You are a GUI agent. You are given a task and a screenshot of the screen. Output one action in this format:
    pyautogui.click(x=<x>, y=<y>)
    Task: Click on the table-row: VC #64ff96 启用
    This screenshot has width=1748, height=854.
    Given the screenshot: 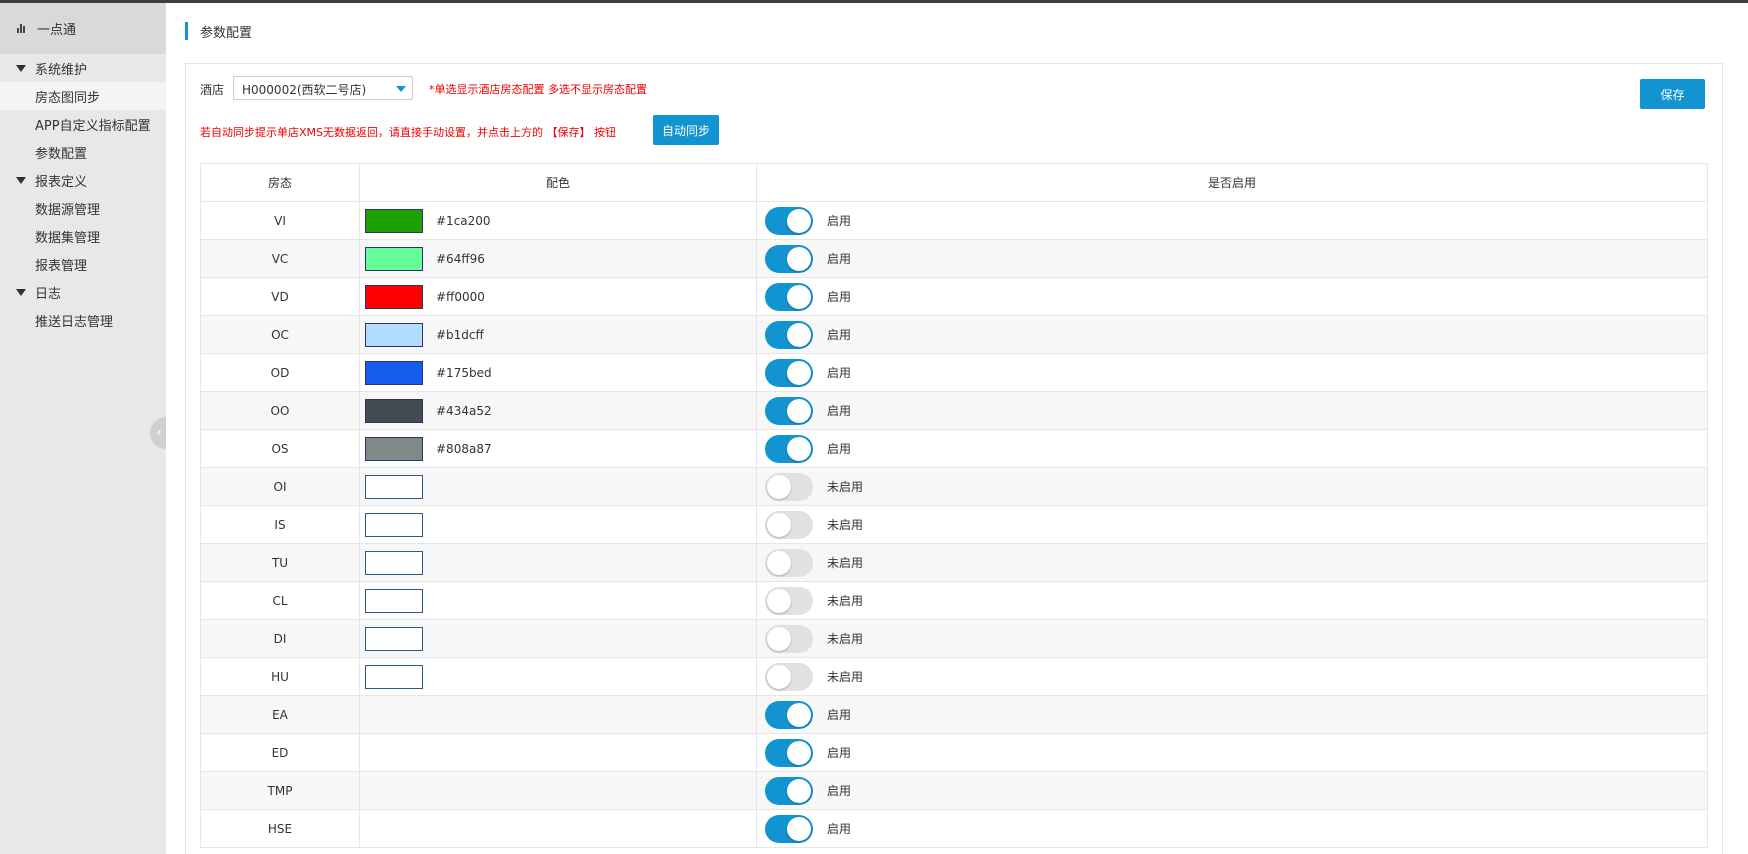 What is the action you would take?
    pyautogui.click(x=954, y=258)
    